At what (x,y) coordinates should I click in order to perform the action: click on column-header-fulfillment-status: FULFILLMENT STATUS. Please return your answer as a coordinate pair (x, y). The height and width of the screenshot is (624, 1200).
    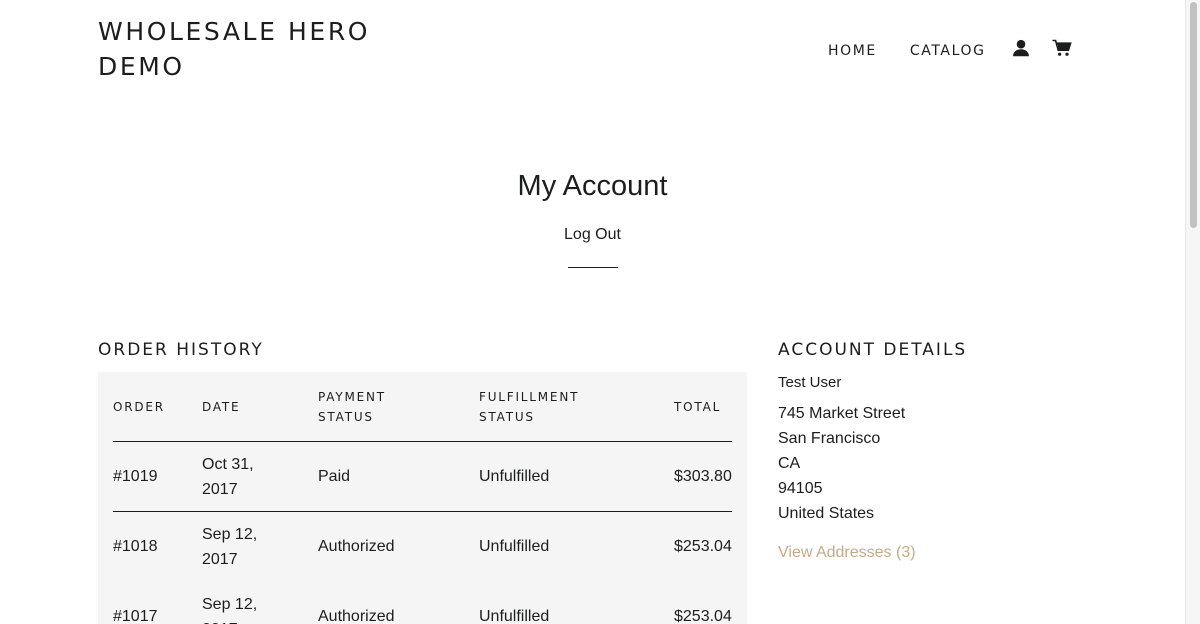
    Looking at the image, I should click on (529, 407).